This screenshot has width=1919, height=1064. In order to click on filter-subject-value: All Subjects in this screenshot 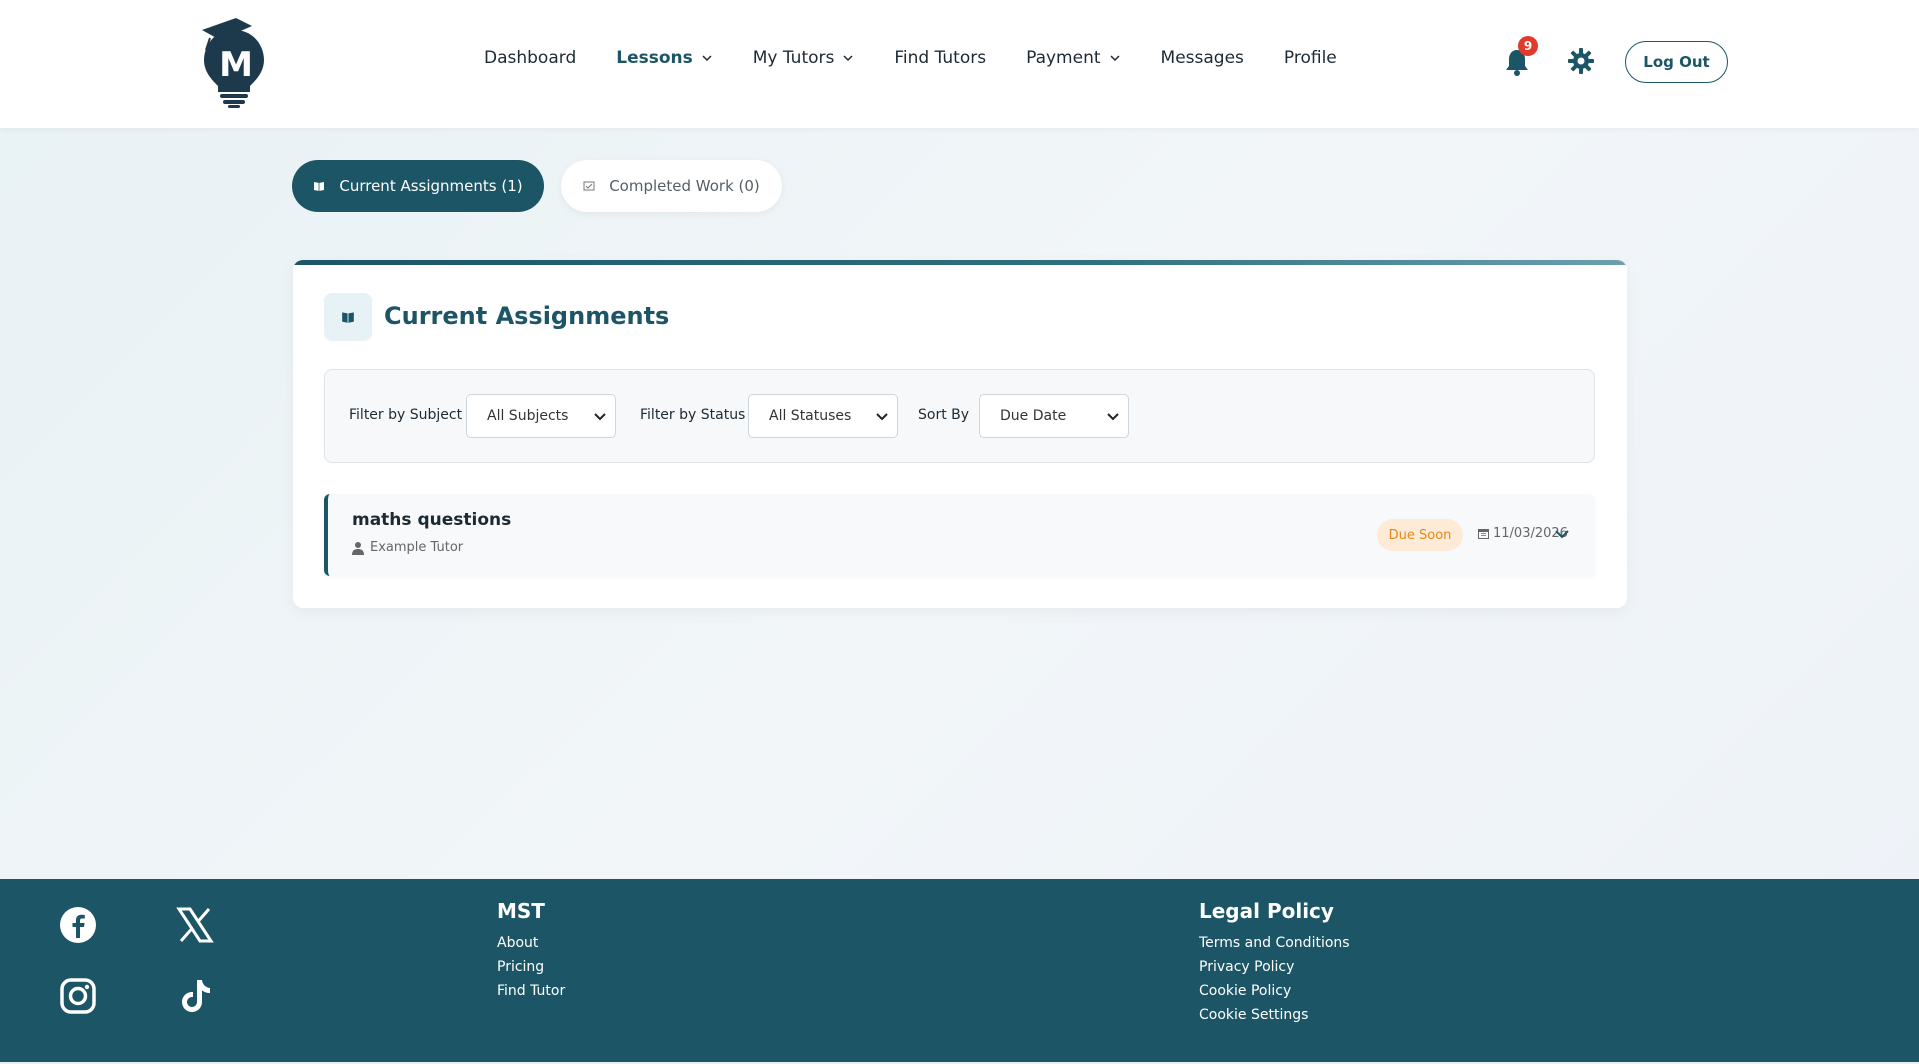, I will do `click(528, 416)`.